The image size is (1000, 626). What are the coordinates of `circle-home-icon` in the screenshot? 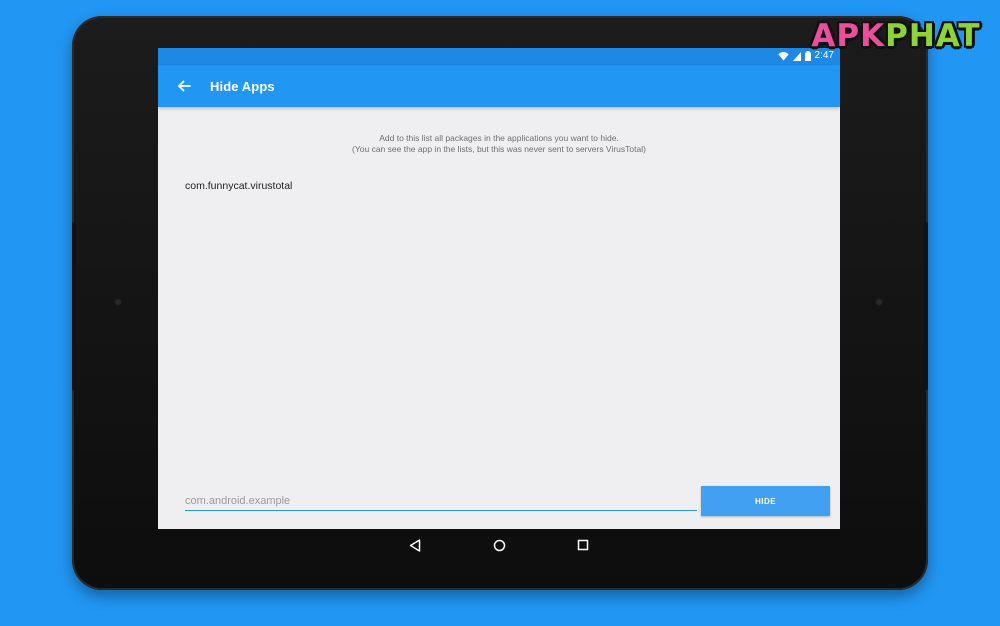 It's located at (499, 545).